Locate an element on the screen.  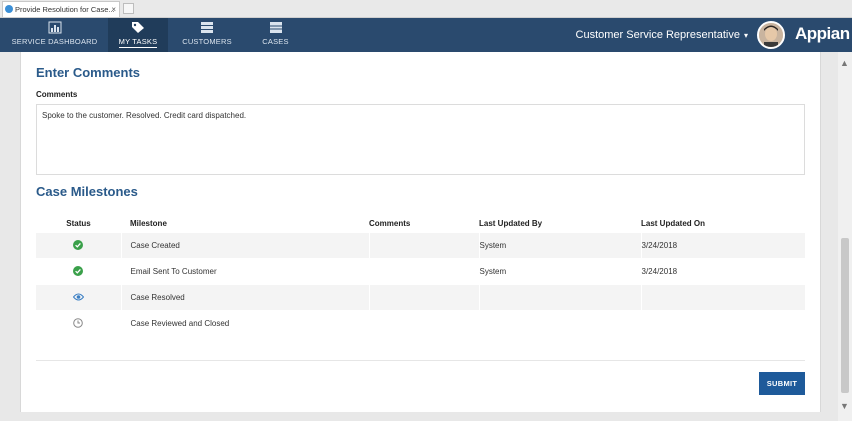
scroll-up-arrow-icon: ▲ is located at coordinates (844, 63).